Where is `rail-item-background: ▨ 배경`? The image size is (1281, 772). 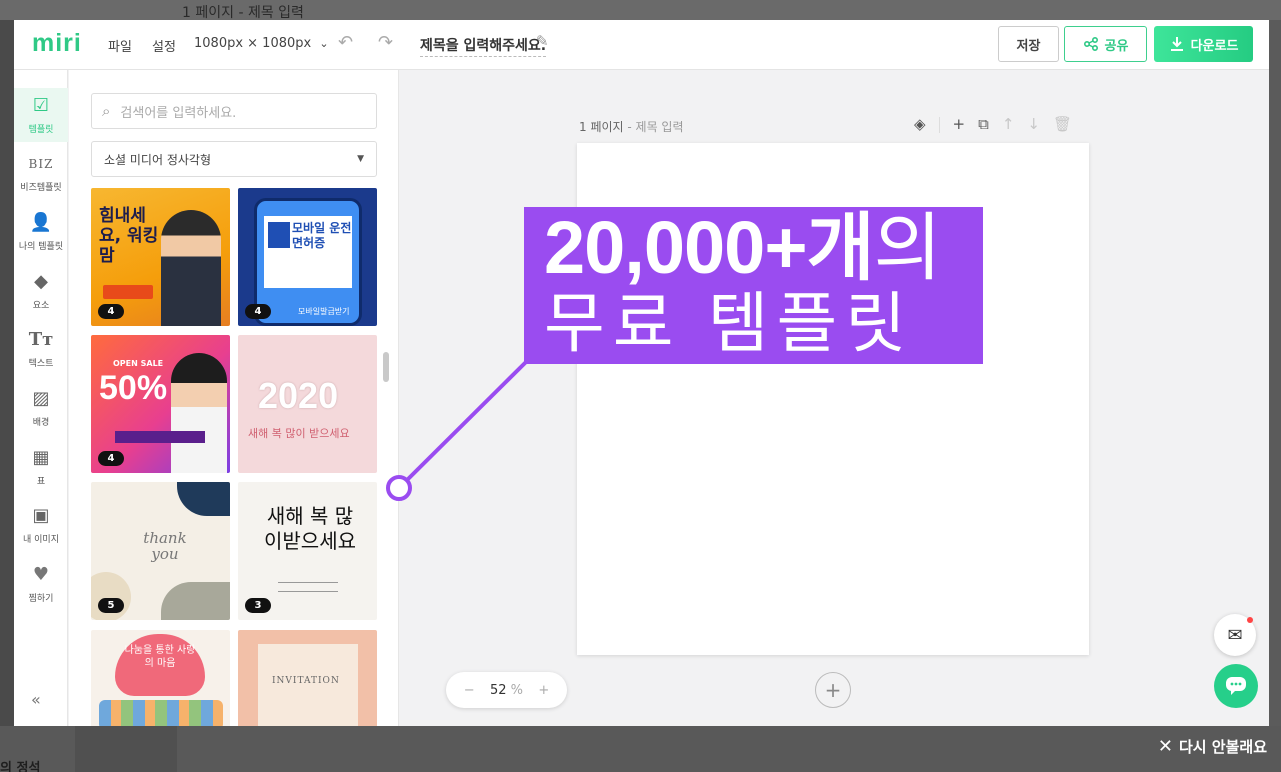 rail-item-background: ▨ 배경 is located at coordinates (41, 408).